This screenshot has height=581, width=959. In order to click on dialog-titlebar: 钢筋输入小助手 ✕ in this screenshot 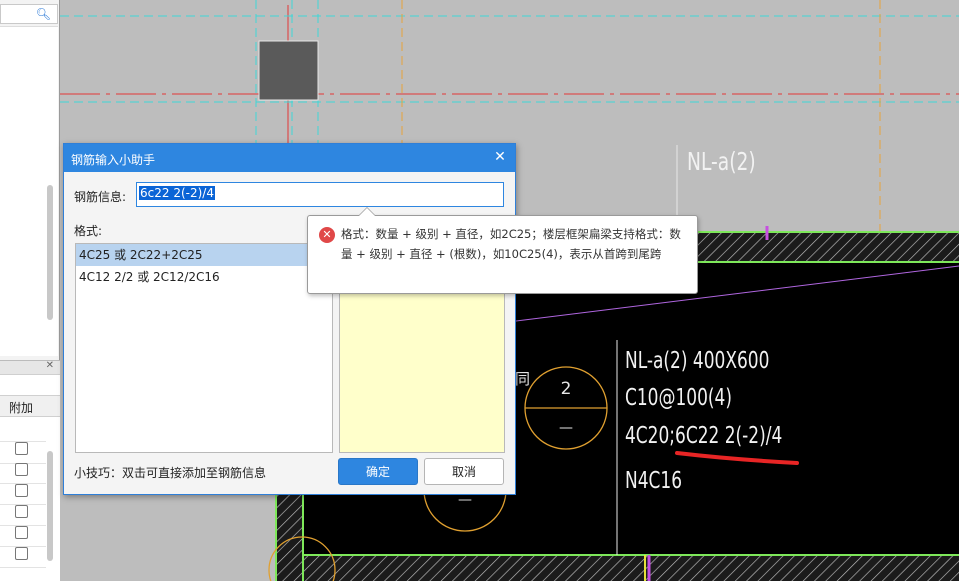, I will do `click(289, 158)`.